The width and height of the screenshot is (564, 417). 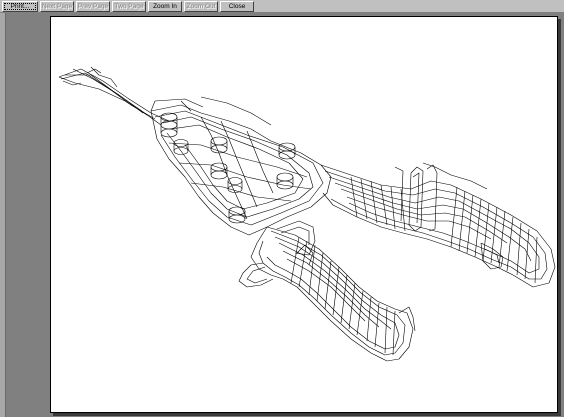 What do you see at coordinates (438, 225) in the screenshot?
I see `upper-handle` at bounding box center [438, 225].